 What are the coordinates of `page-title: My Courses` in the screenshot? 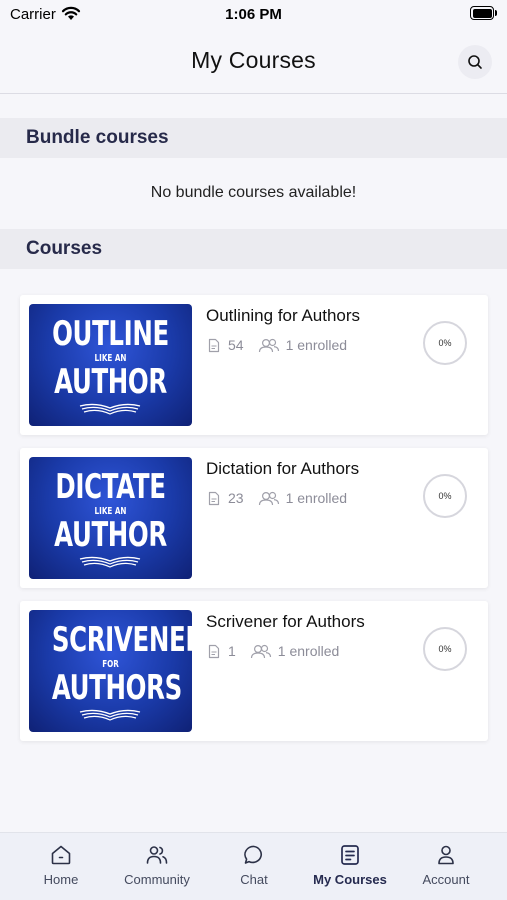 It's located at (253, 60).